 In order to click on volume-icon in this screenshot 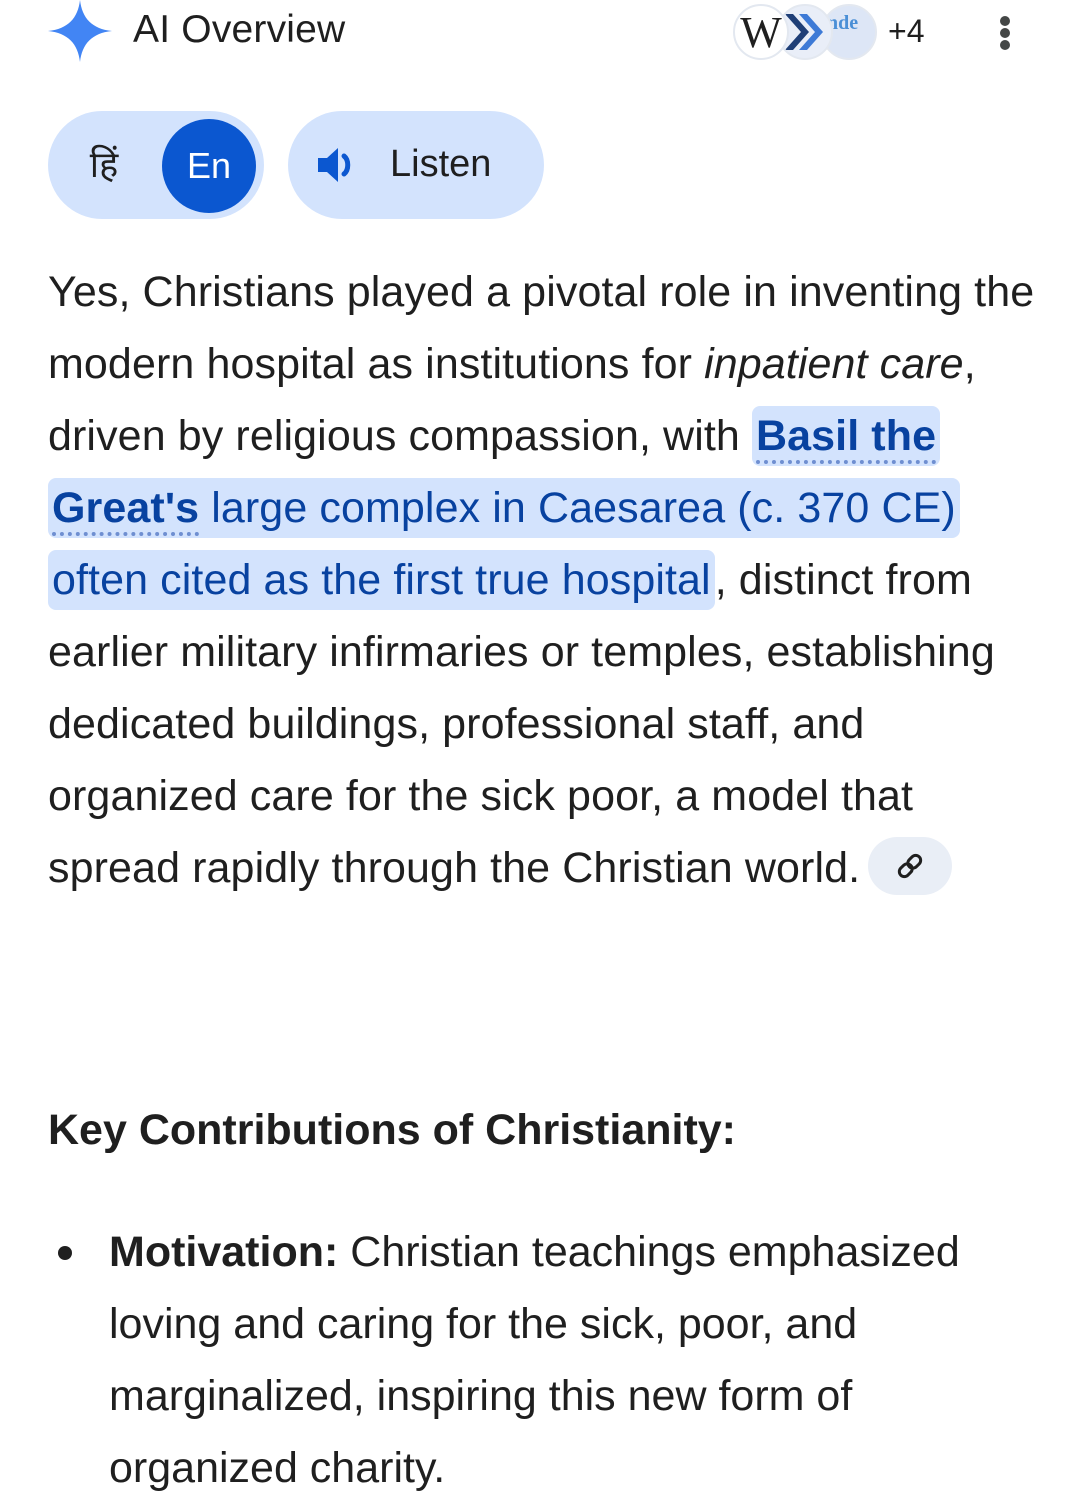, I will do `click(334, 165)`.